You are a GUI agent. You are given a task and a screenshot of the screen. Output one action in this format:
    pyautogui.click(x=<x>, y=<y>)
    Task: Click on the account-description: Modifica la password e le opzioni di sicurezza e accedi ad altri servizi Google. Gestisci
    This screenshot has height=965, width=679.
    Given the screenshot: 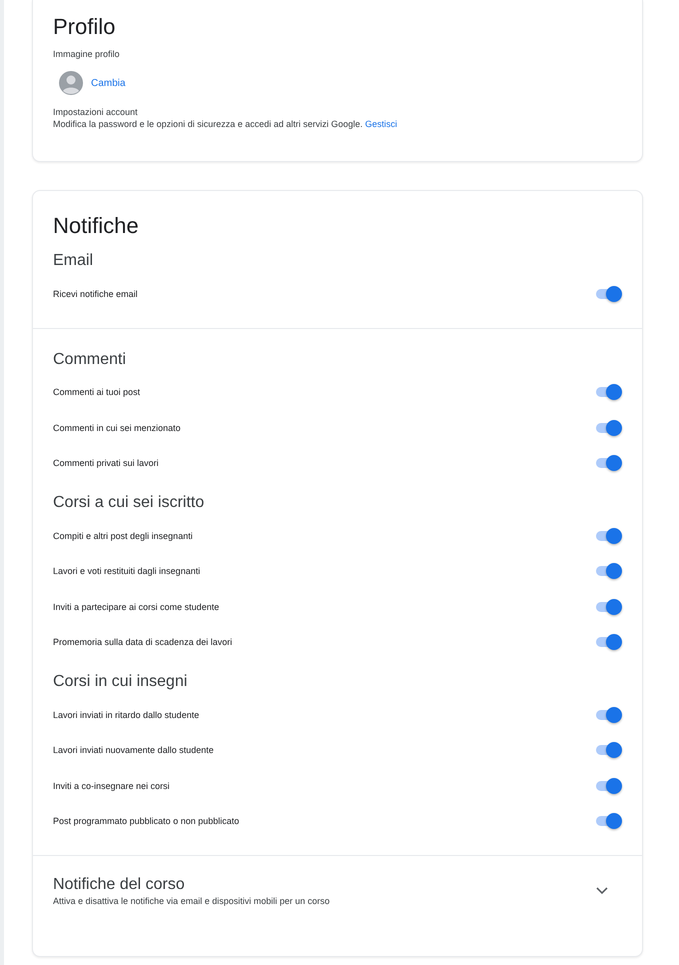 What is the action you would take?
    pyautogui.click(x=225, y=124)
    